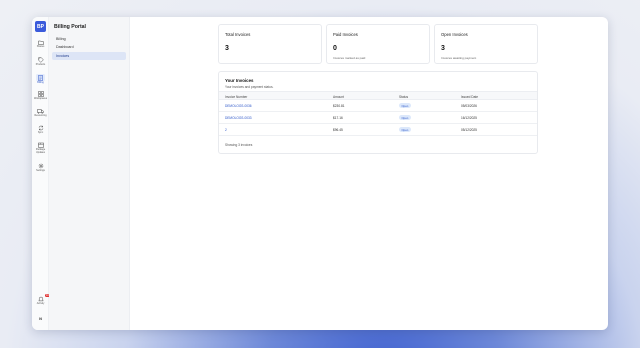 Image resolution: width=640 pixels, height=348 pixels. I want to click on rail-label: Products, so click(40, 64).